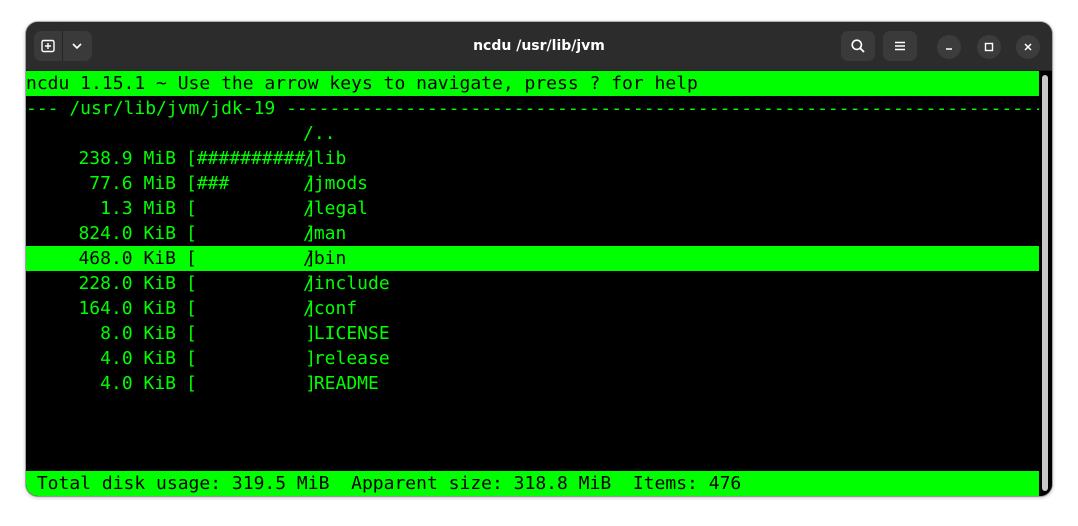 The width and height of the screenshot is (1078, 526). Describe the element at coordinates (138, 333) in the screenshot. I see `entry-size: 8.0 KiB` at that location.